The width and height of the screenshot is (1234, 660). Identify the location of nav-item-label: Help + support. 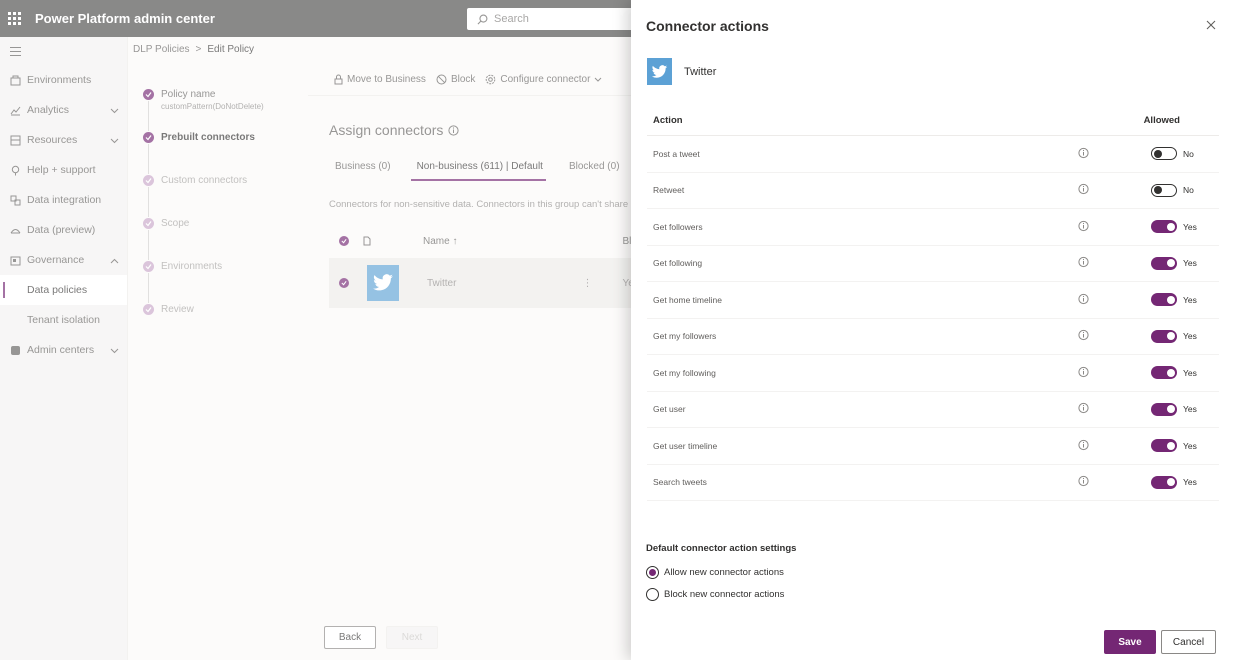
(61, 170).